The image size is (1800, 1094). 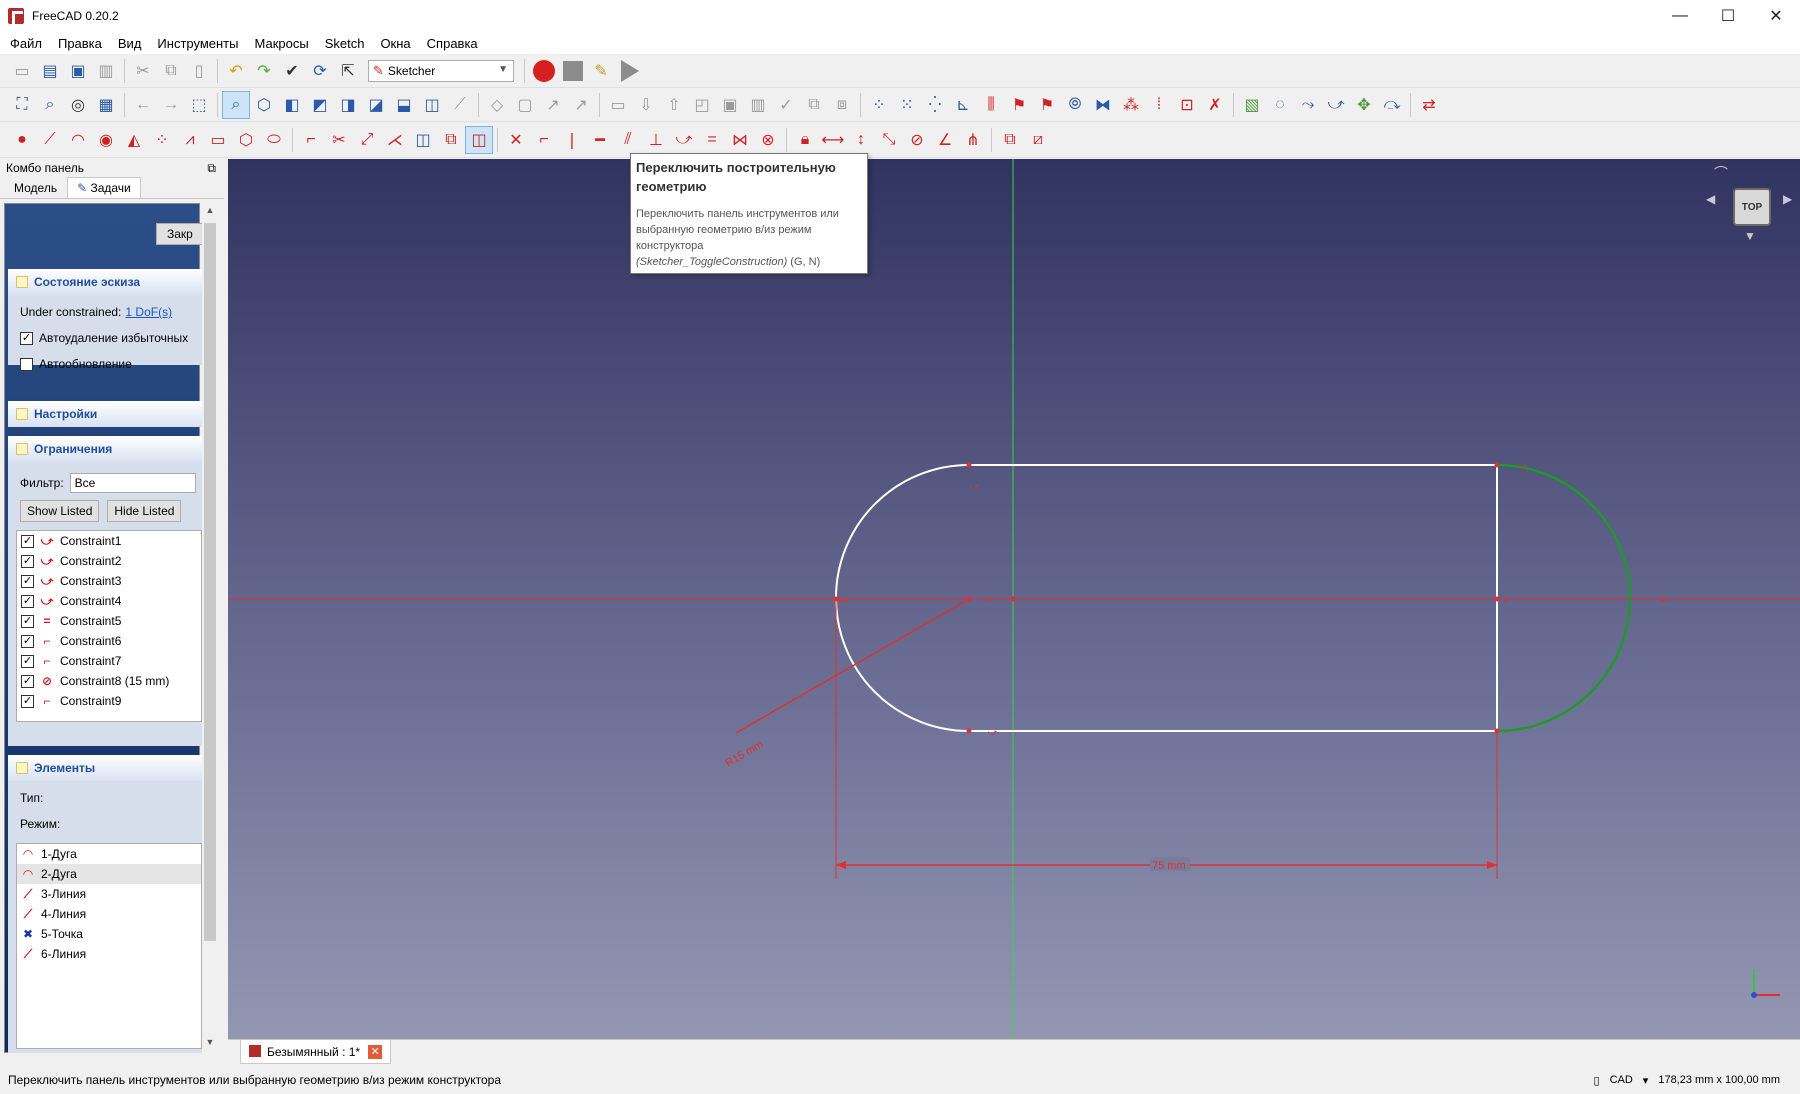 I want to click on extend-tool-icon: ⤢, so click(x=367, y=140).